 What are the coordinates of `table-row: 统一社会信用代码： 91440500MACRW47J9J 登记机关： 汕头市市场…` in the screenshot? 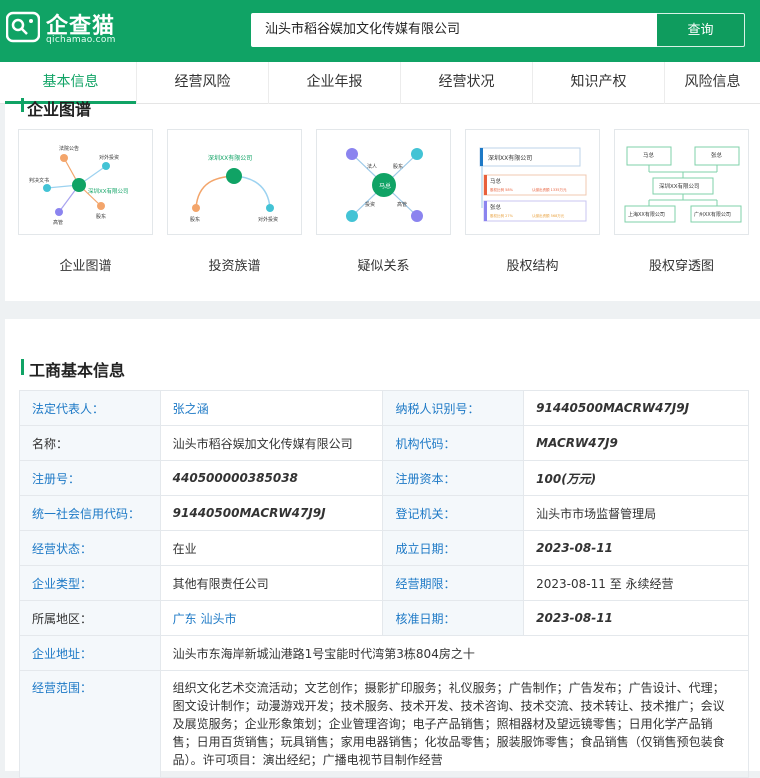 It's located at (384, 513).